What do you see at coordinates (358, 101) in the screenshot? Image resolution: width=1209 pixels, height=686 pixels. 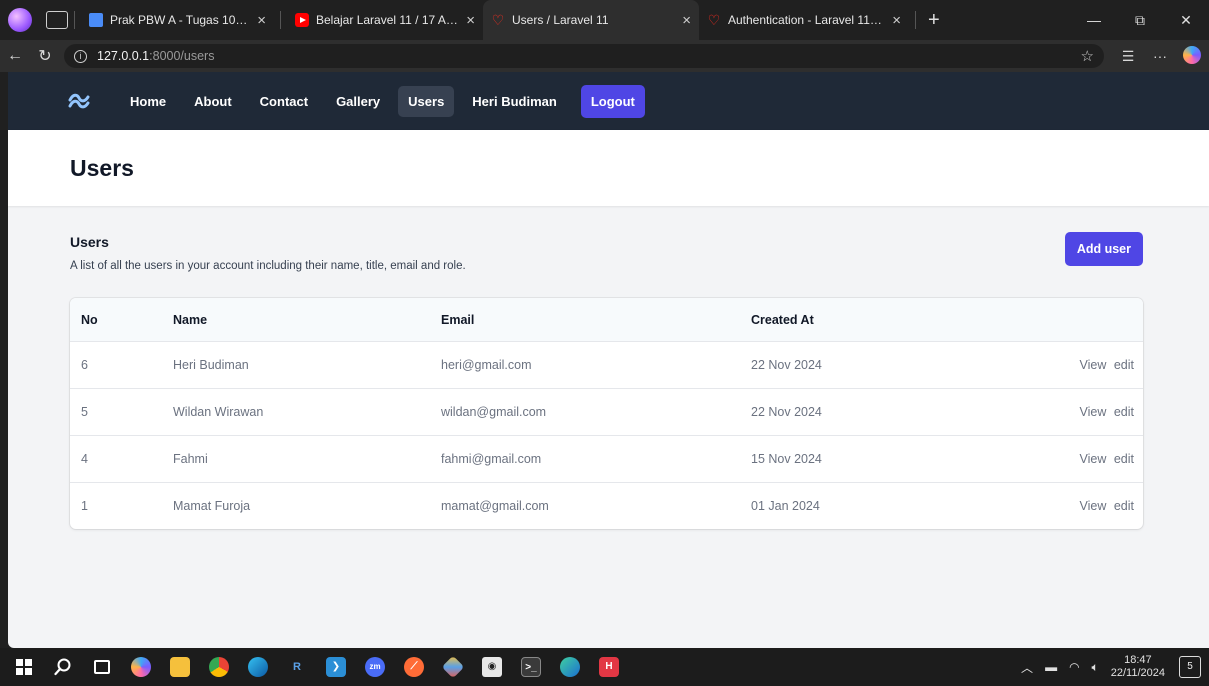 I see `nav-link-gallery: Gallery` at bounding box center [358, 101].